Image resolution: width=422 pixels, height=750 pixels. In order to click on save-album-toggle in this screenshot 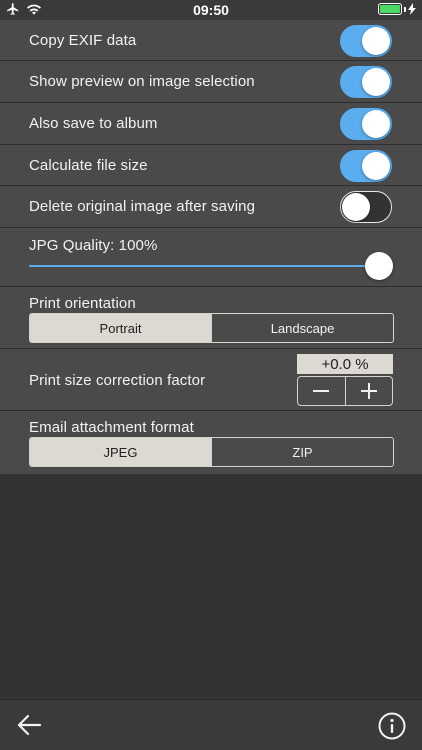, I will do `click(366, 124)`.